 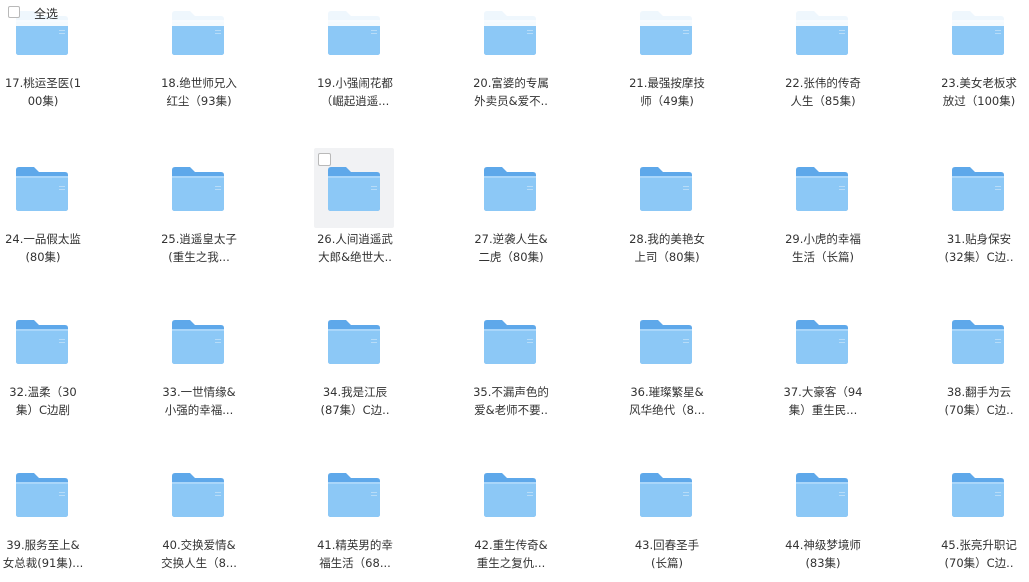 I want to click on folder-name-line2: (80集), so click(x=43, y=257).